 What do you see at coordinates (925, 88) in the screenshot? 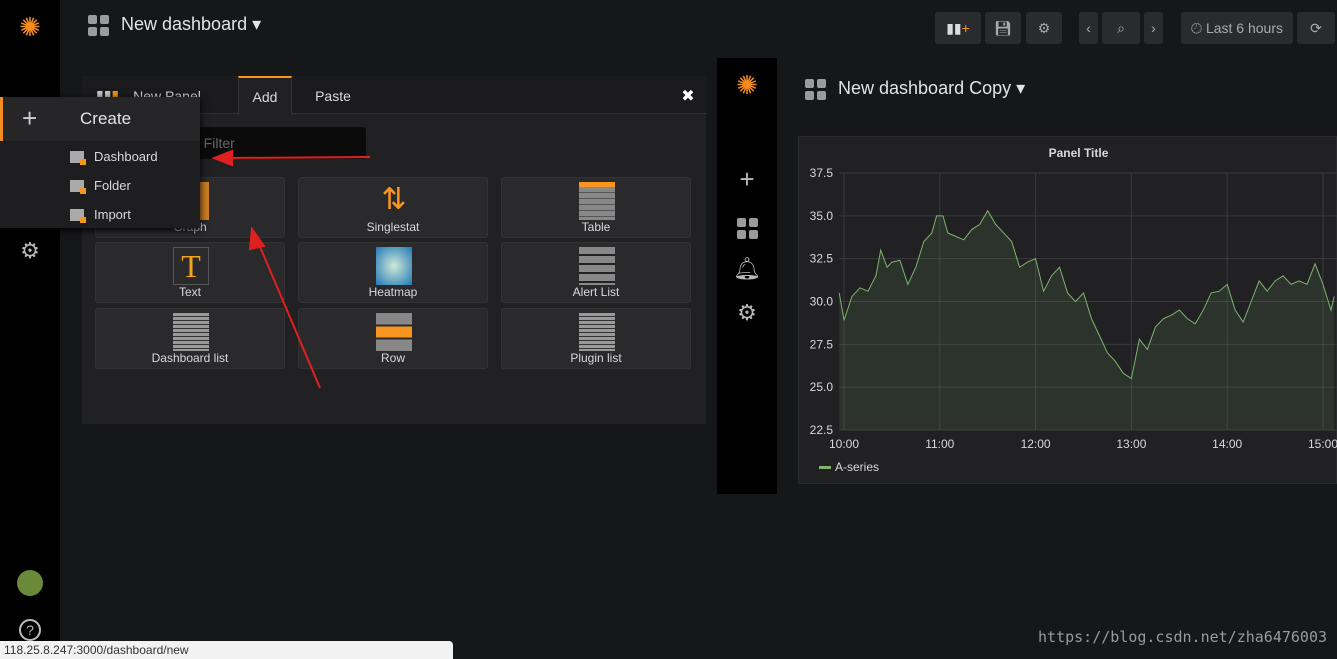
I see `copy-dashboard-title: New dashboard Copy` at bounding box center [925, 88].